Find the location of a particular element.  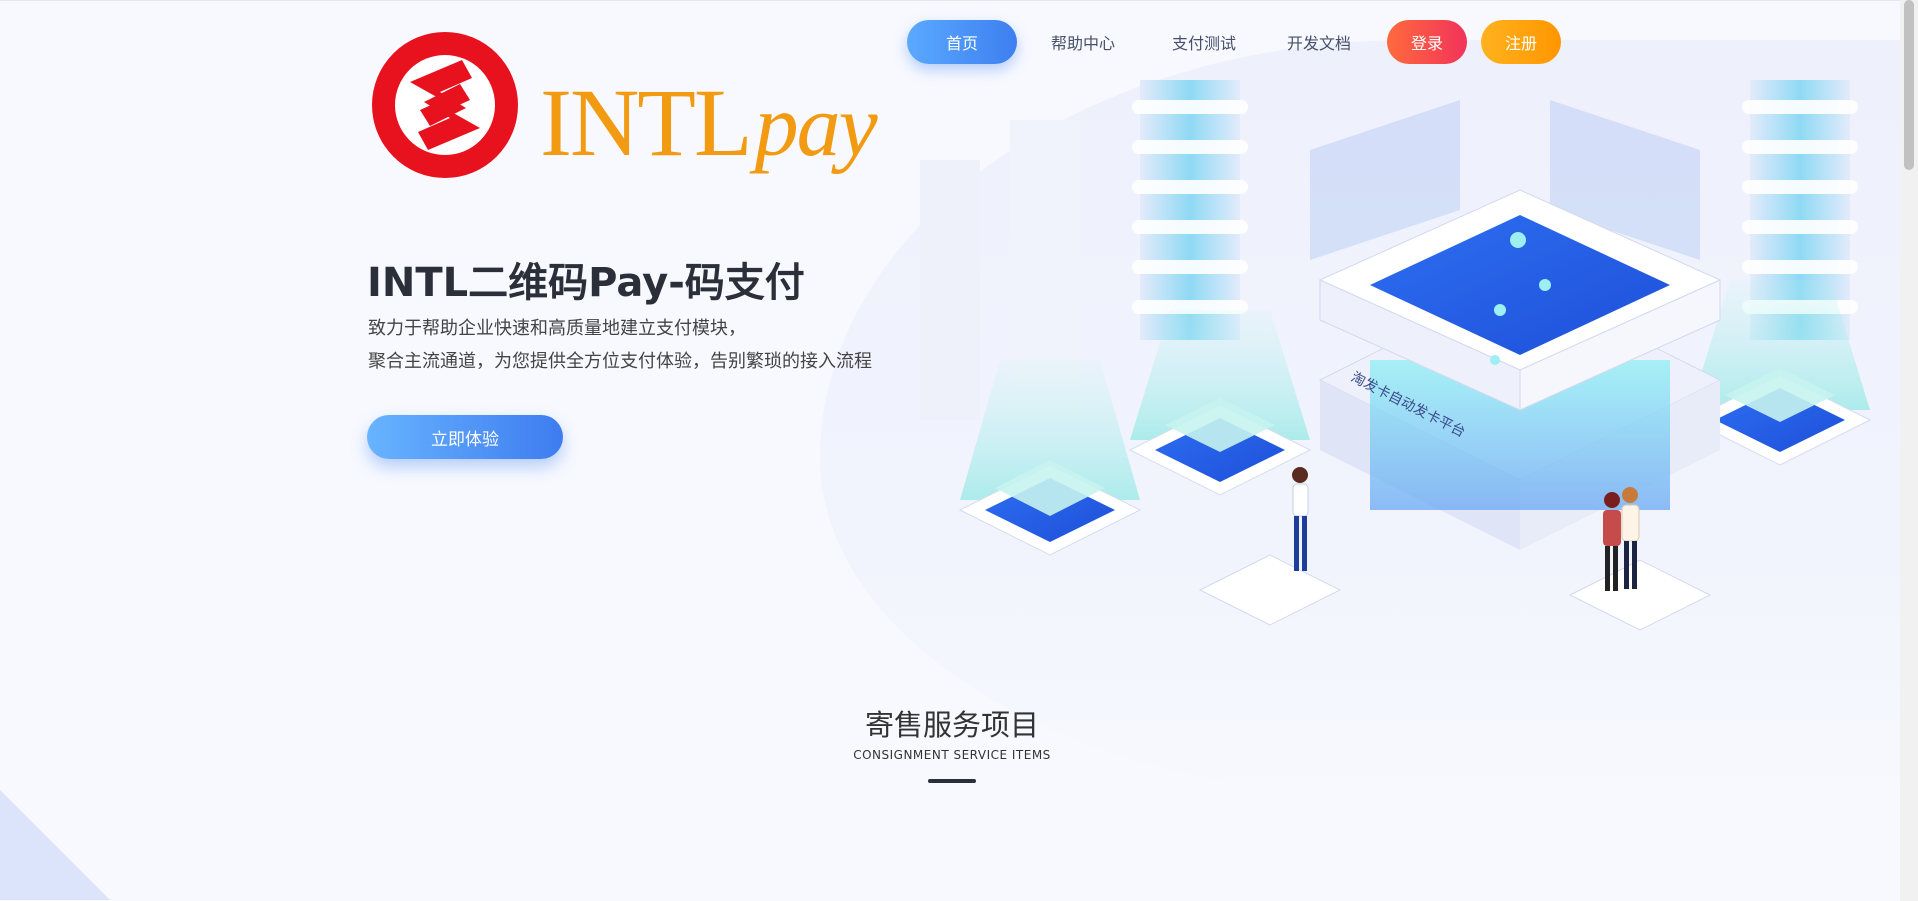

logo-mark-icon is located at coordinates (445, 105).